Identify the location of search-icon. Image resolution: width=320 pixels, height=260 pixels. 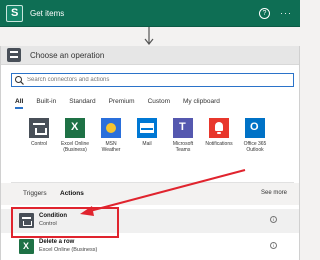
(19, 80).